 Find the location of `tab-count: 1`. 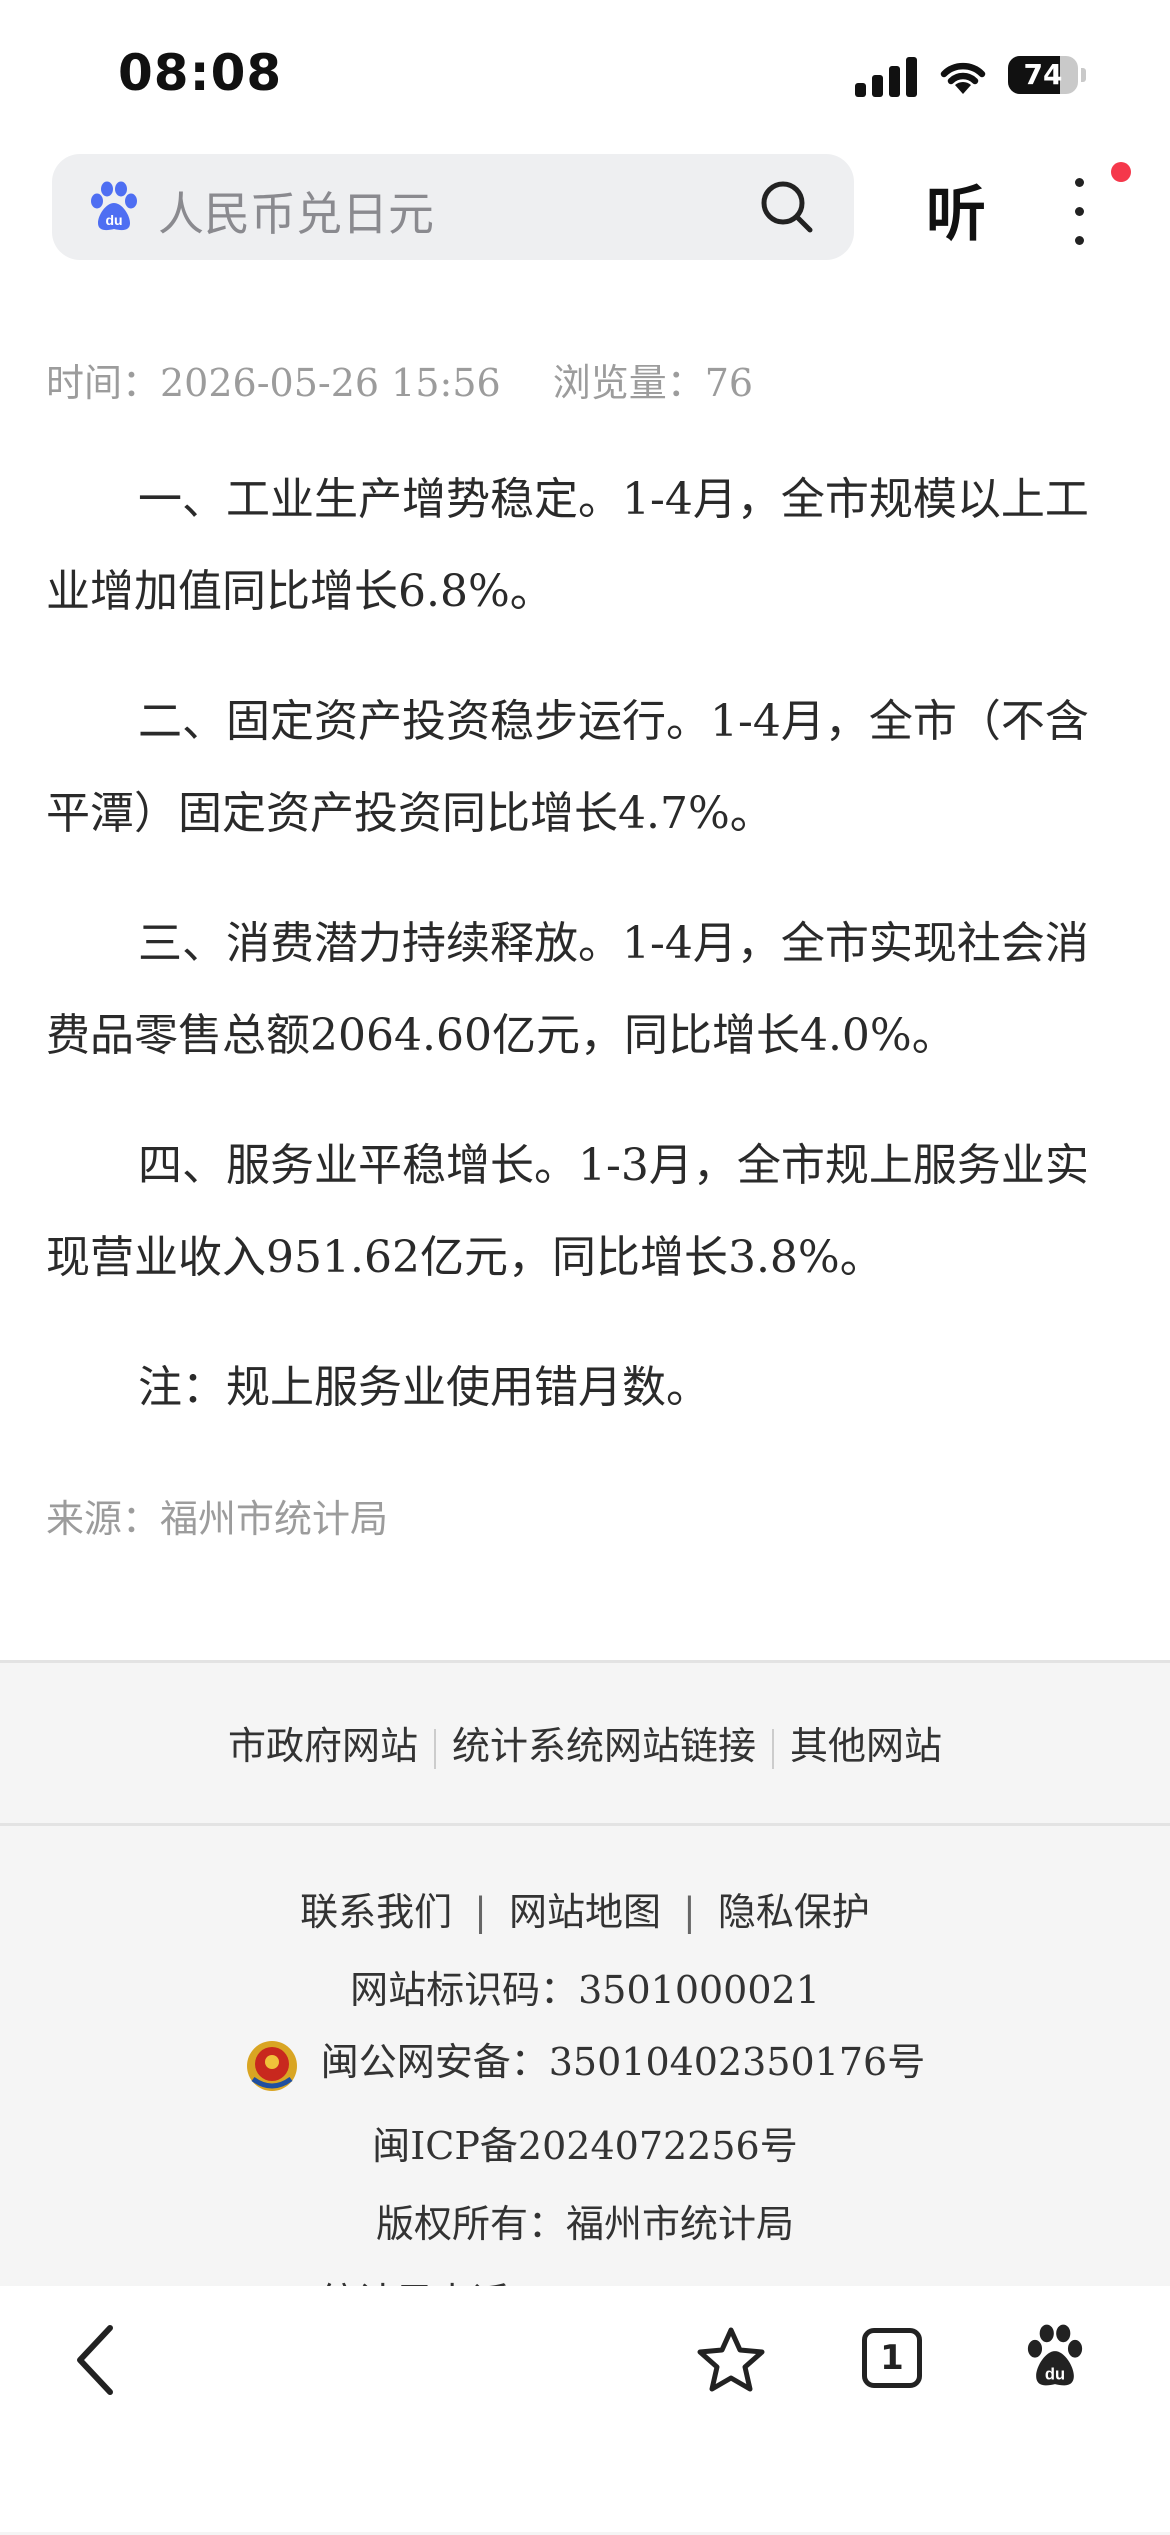

tab-count: 1 is located at coordinates (892, 2358).